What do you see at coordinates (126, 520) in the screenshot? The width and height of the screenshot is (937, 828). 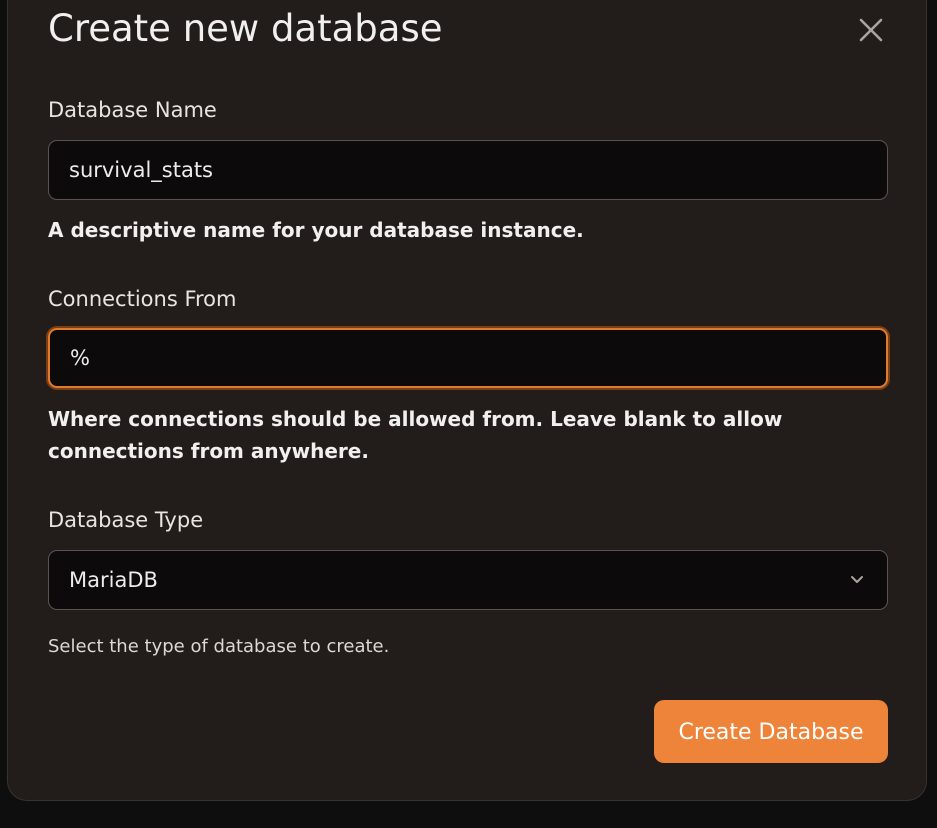 I see `database-type-label: Database Type` at bounding box center [126, 520].